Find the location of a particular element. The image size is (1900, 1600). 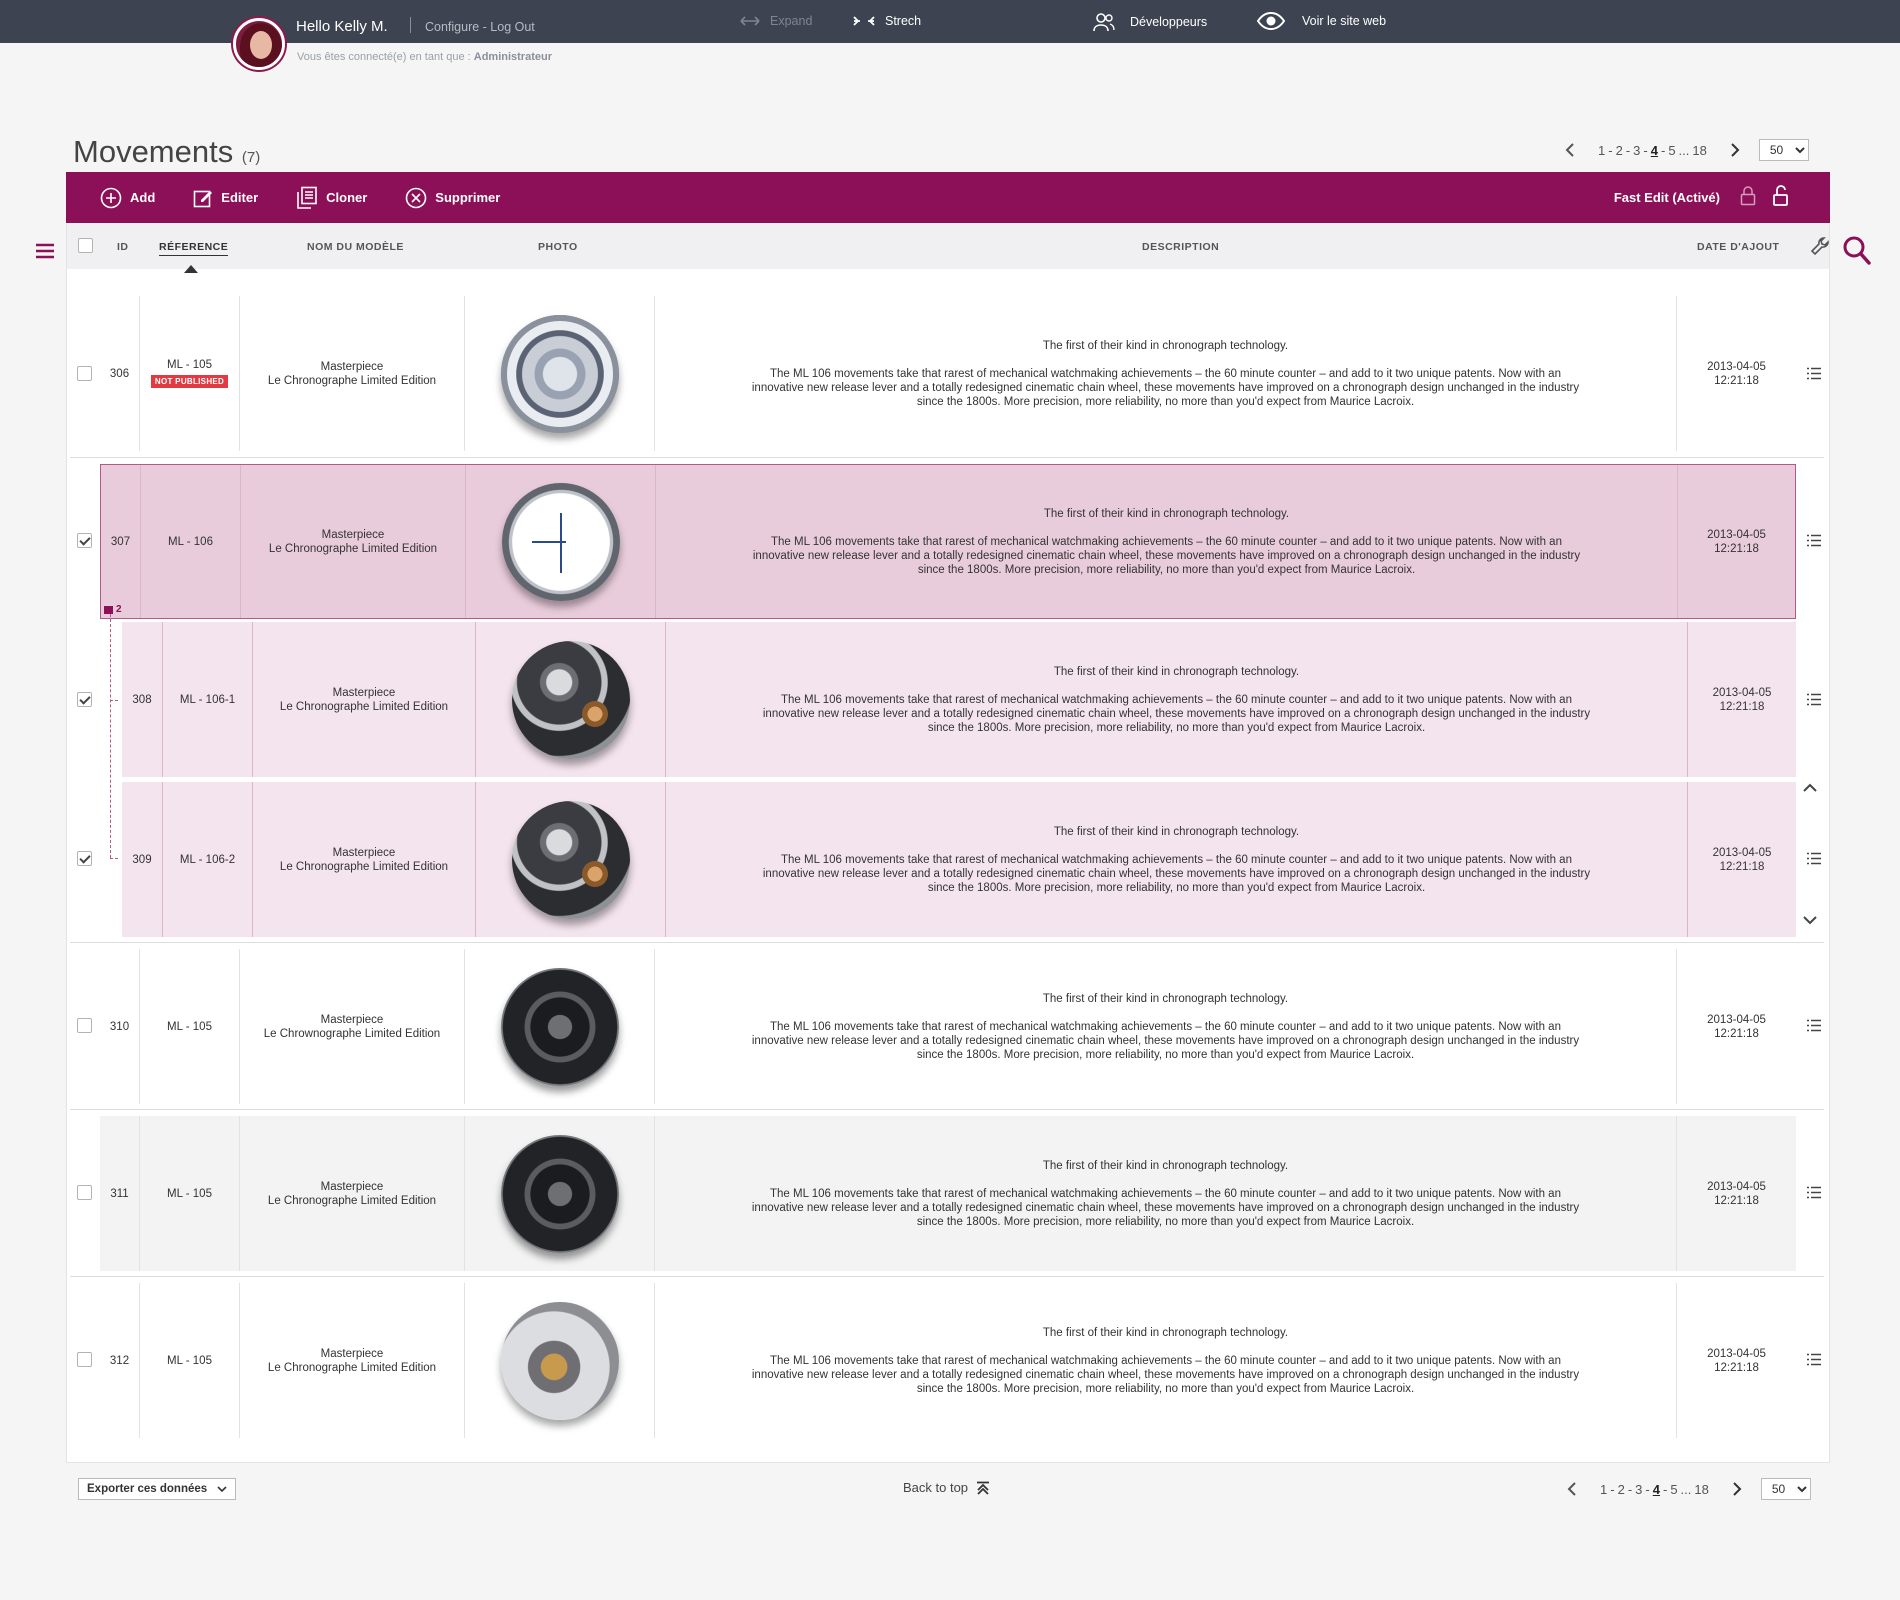

fast-edit-toggle: Fast Edit (Activé) is located at coordinates (1667, 197).